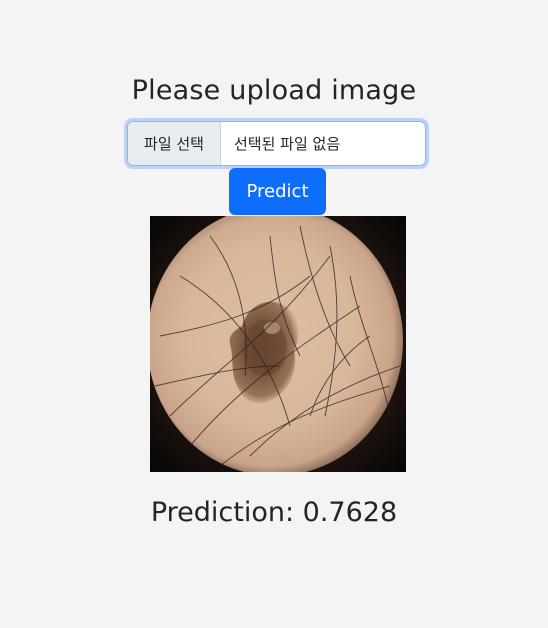 The width and height of the screenshot is (548, 628). I want to click on file-input: 파일 선택 선택된 파일 없음, so click(276, 143).